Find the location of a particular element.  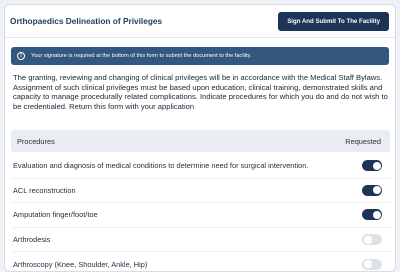

column-header-requested: Requested is located at coordinates (363, 141).